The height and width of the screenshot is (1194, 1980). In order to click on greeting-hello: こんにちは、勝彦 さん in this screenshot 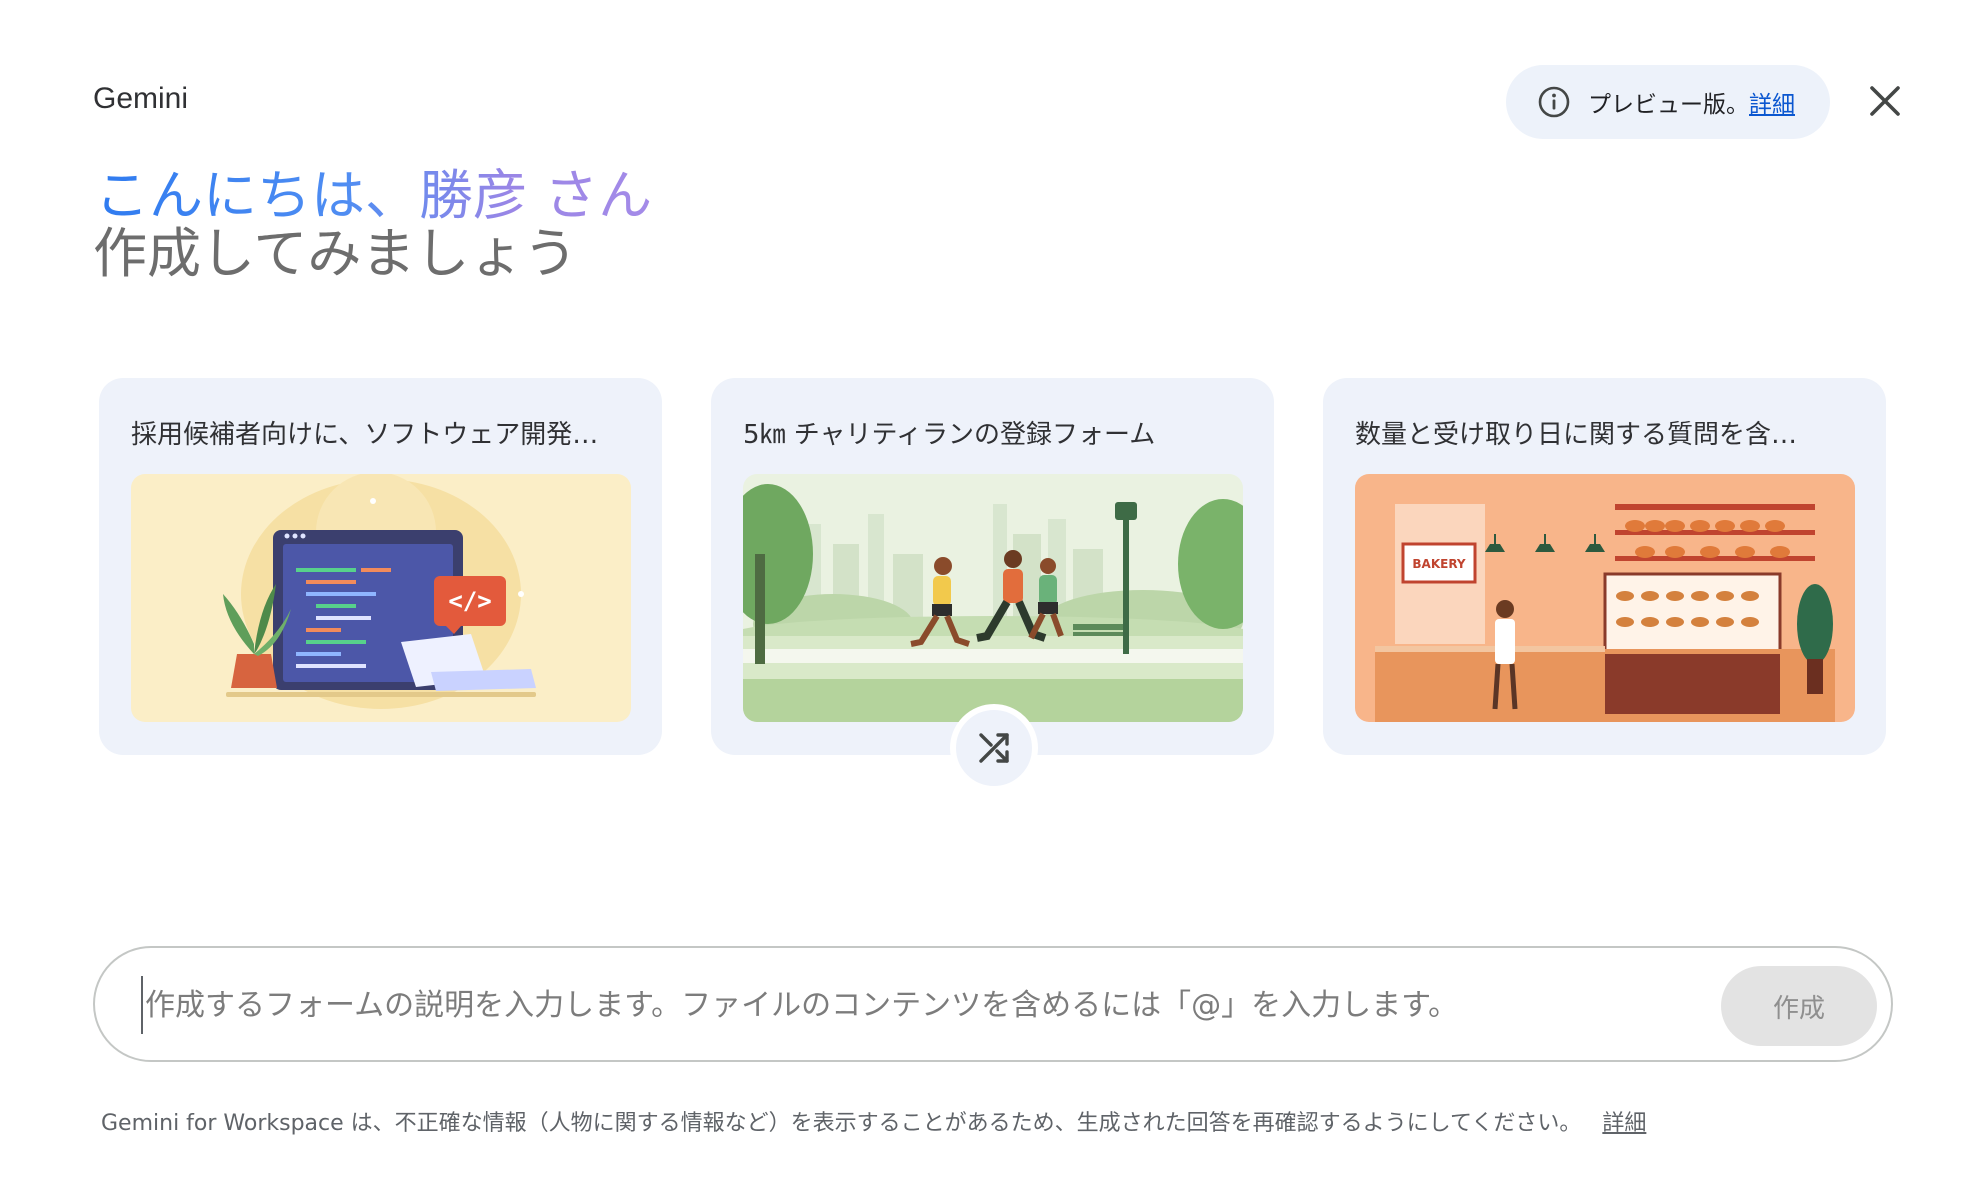, I will do `click(374, 195)`.